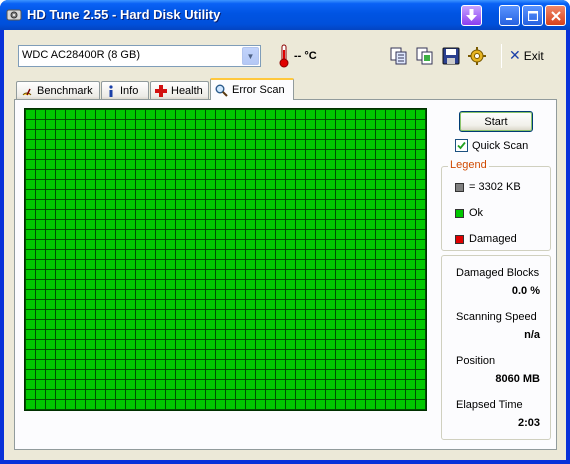  I want to click on legend-swatch-gray, so click(459, 187).